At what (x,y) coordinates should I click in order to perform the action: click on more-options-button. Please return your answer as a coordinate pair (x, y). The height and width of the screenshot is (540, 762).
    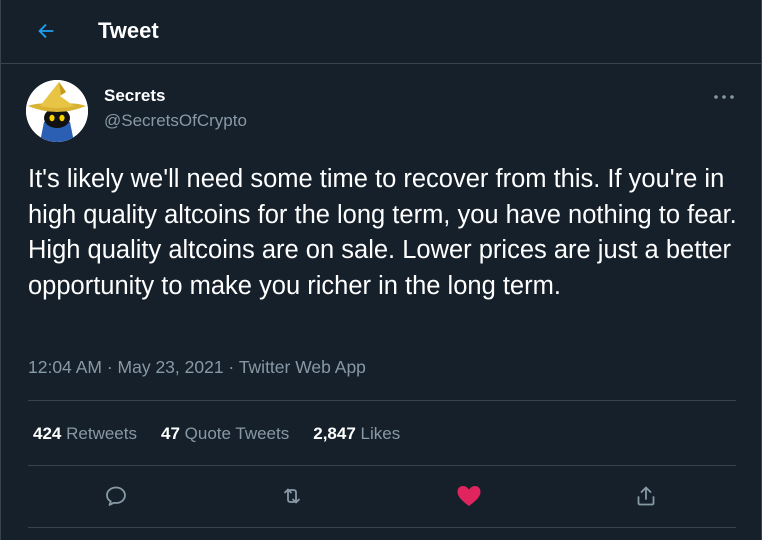
    Looking at the image, I should click on (724, 97).